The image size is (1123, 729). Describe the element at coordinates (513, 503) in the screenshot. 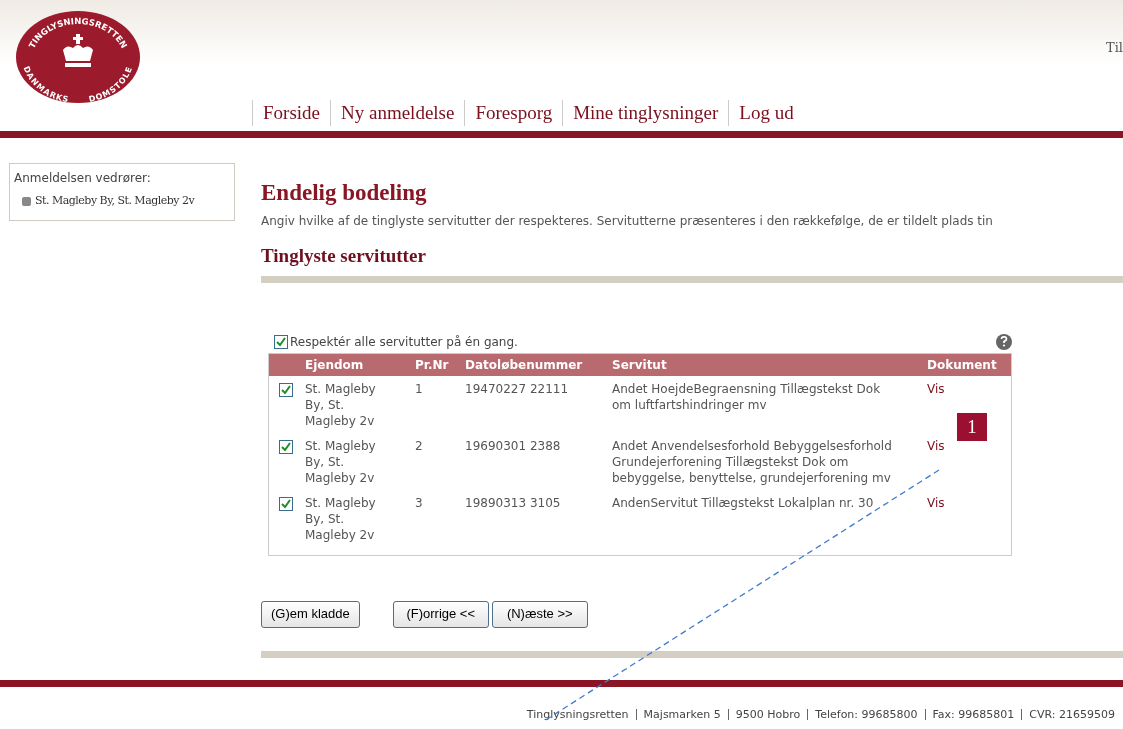

I see `table-cell-text: 19890313 3105` at that location.